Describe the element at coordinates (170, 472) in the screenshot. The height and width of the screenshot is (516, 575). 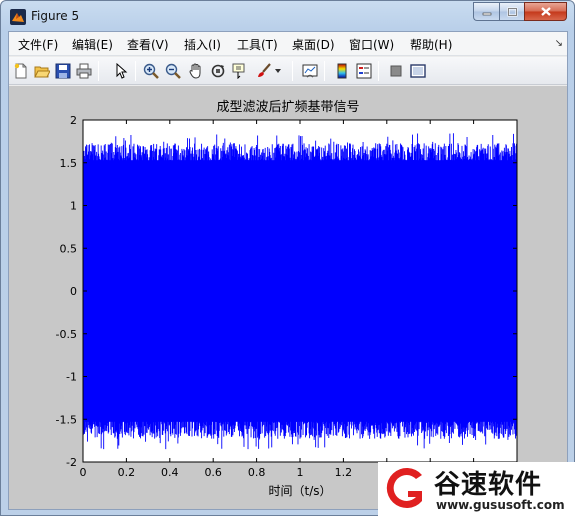
I see `x-tick-label: 0.4` at that location.